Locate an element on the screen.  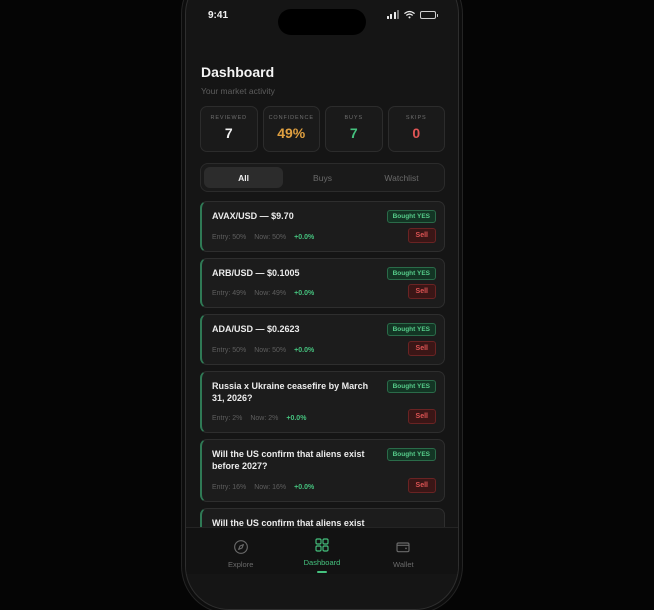
now-value: Now: 16% is located at coordinates (270, 487).